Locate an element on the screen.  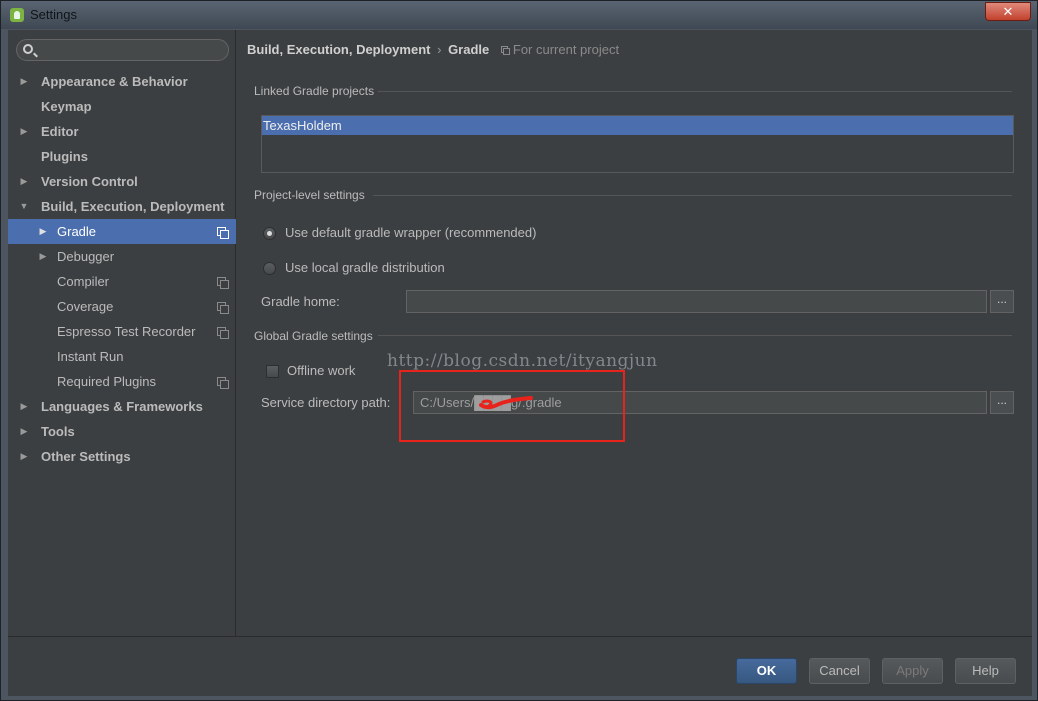
sidebar-item-tools: ▶ Tools is located at coordinates (122, 431).